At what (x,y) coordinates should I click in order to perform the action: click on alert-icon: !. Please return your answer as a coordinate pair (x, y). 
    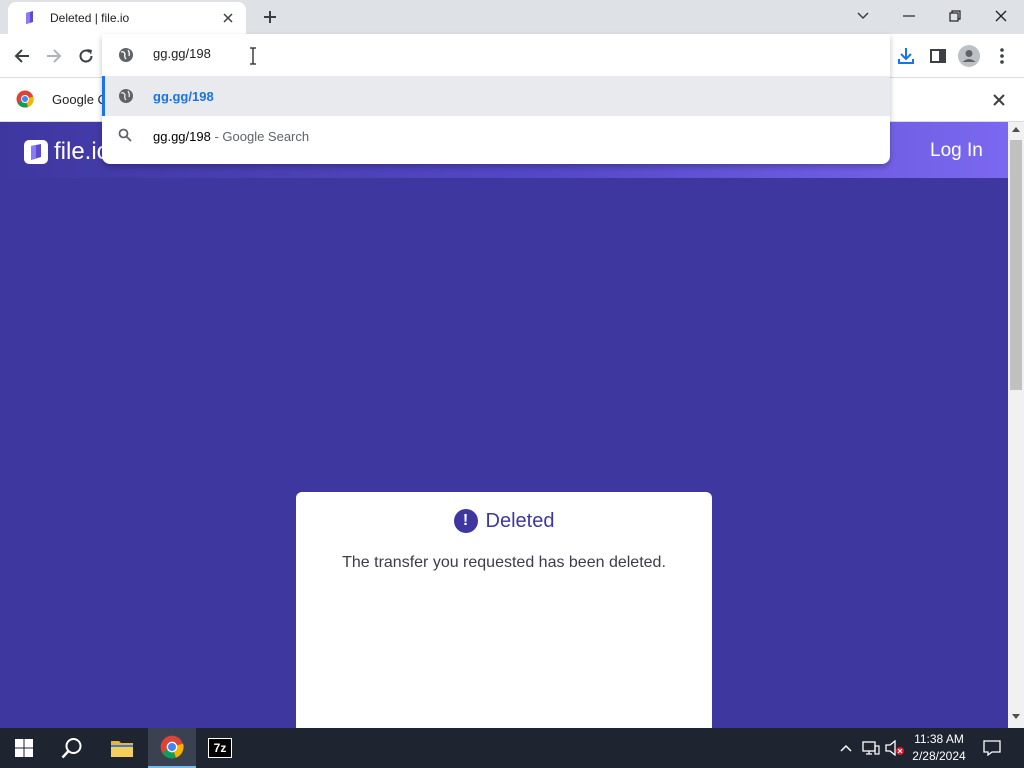
    Looking at the image, I should click on (465, 521).